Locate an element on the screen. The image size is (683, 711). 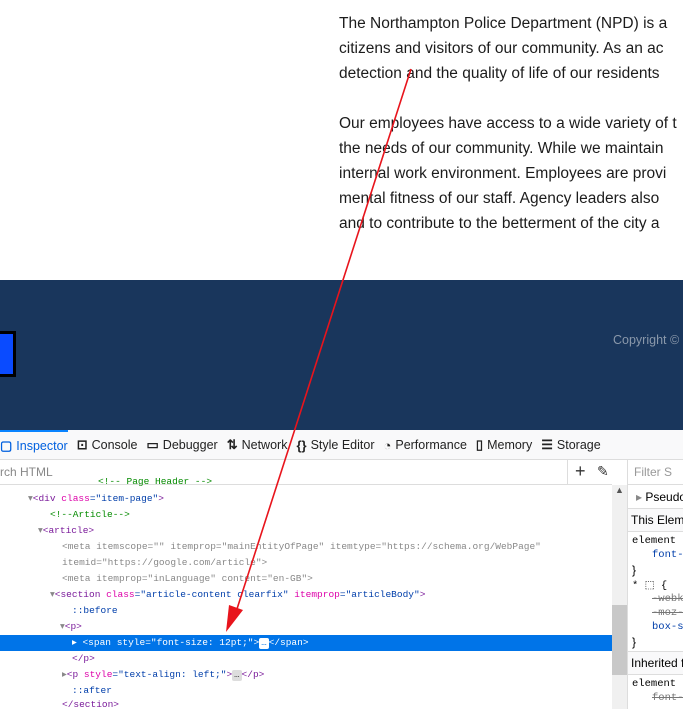
markup-line: </section> is located at coordinates (306, 704).